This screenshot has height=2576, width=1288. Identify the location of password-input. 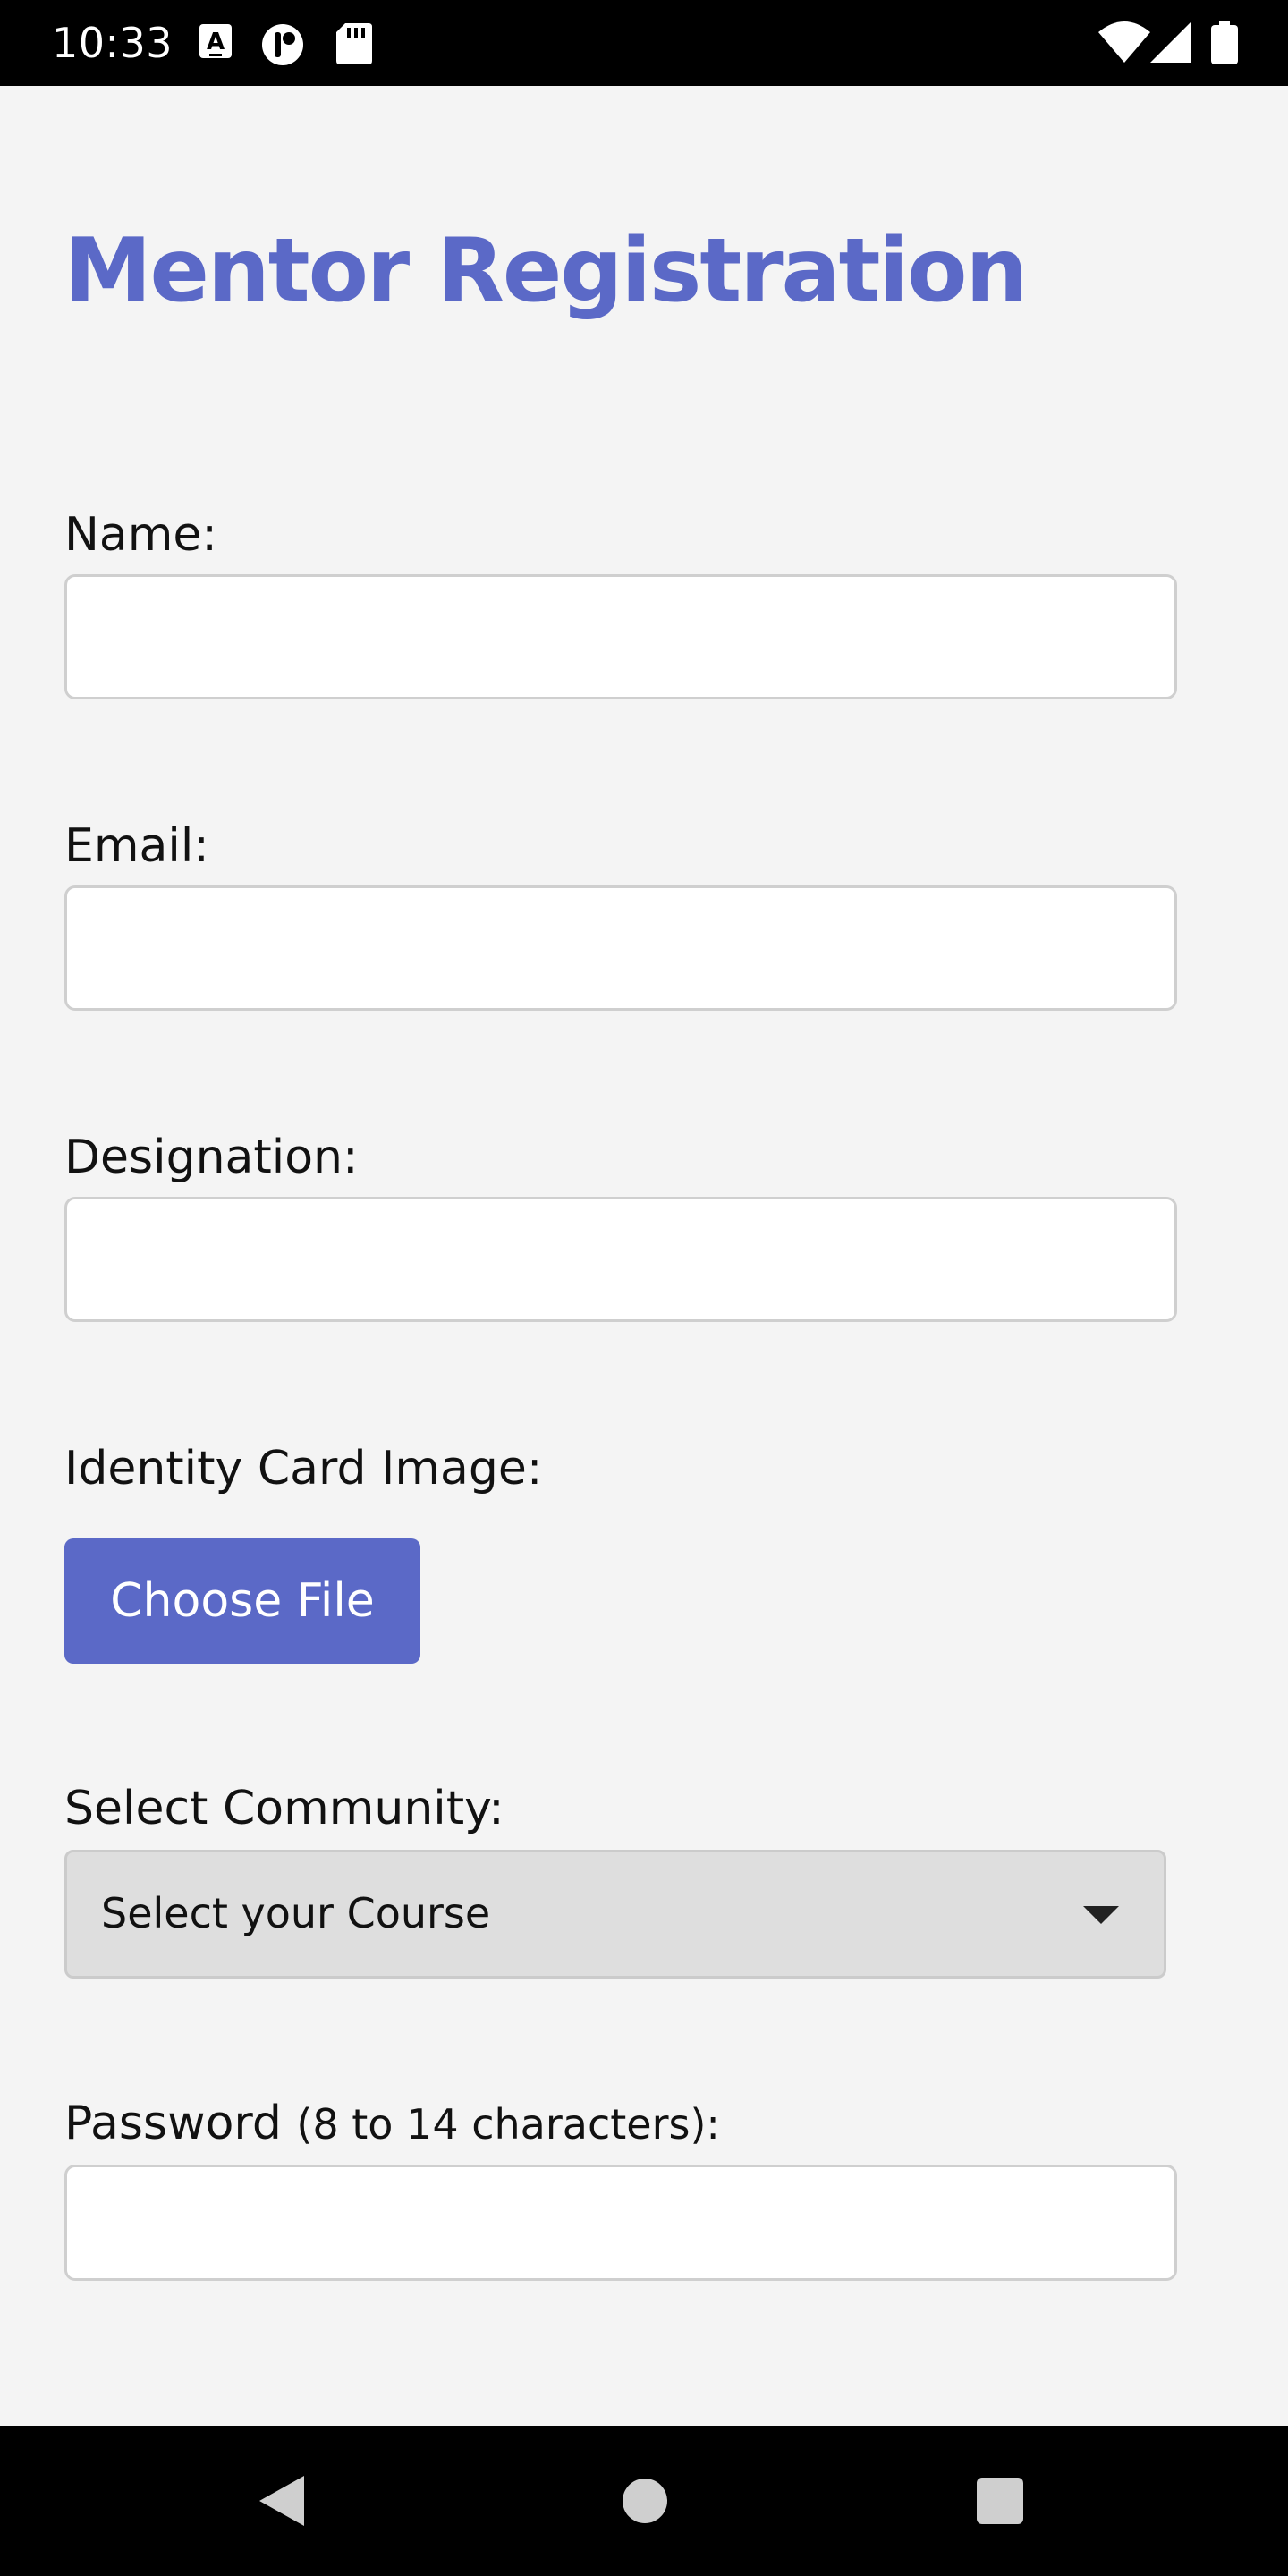
(620, 2223).